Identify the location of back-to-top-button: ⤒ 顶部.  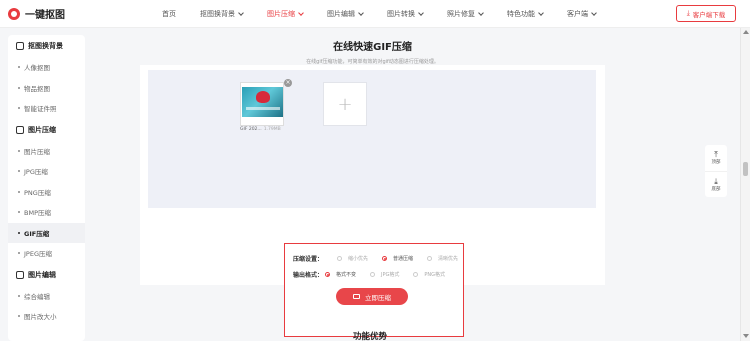
(716, 158).